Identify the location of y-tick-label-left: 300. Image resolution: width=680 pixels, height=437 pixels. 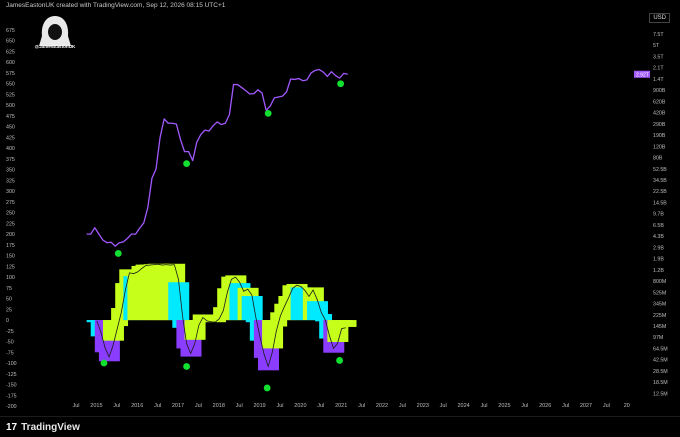
(10, 192).